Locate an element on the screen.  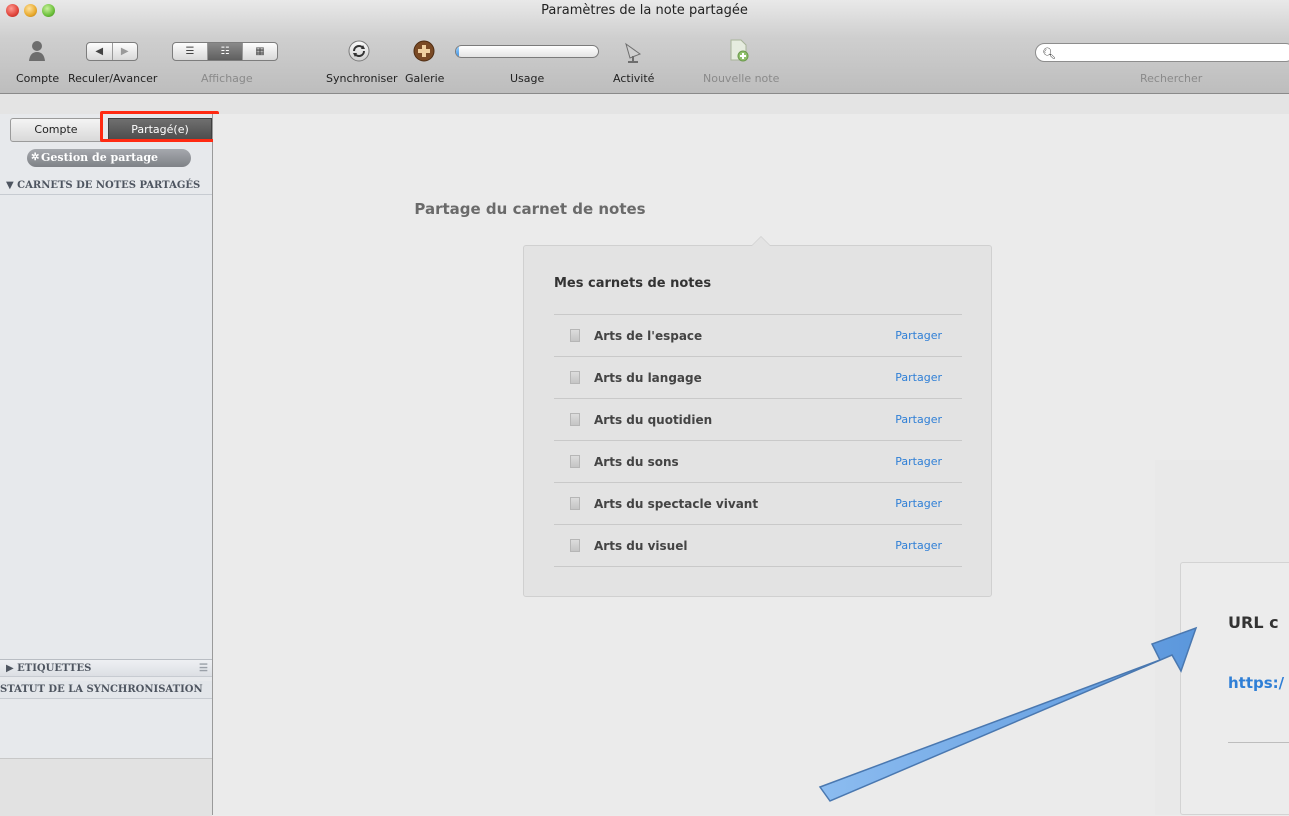
search-label: Rechercher is located at coordinates (1171, 78).